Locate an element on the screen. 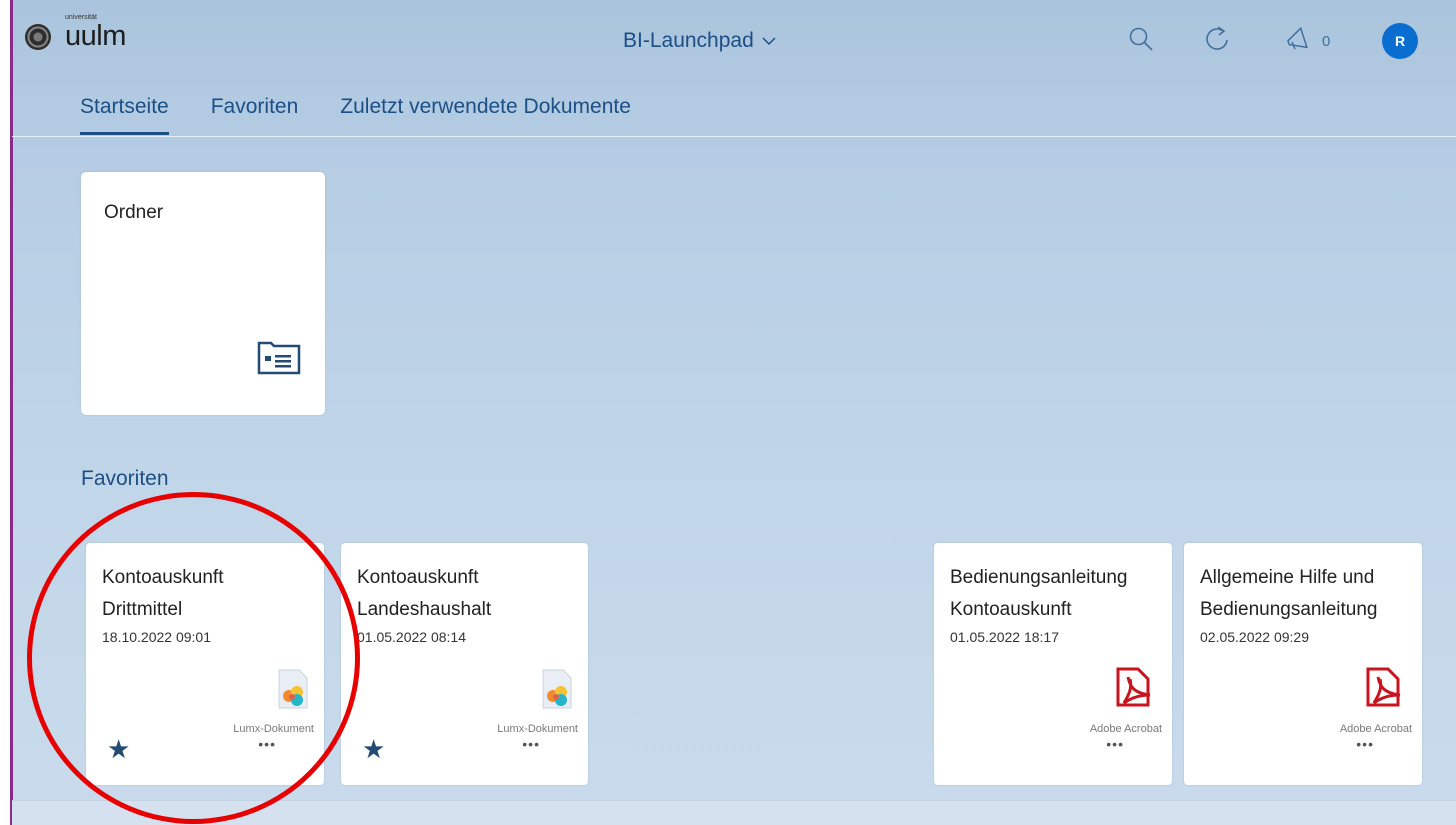 The width and height of the screenshot is (1456, 825). tab-startseite: Startseite is located at coordinates (124, 115).